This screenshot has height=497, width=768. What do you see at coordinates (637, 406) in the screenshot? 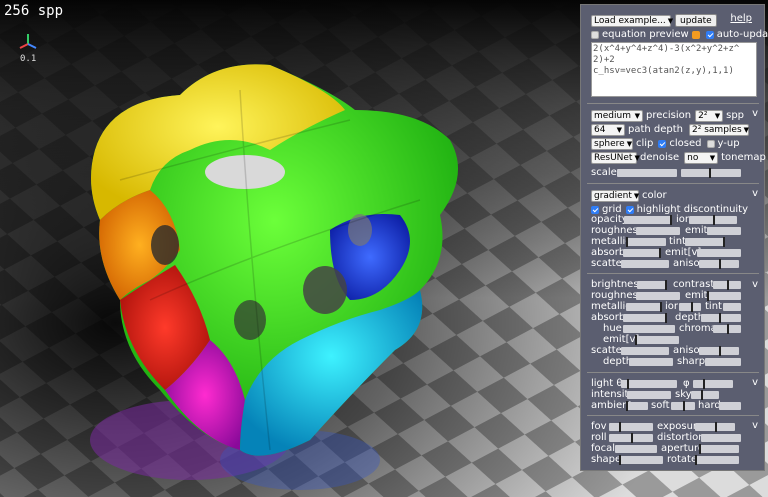
I see `ambient-slider` at bounding box center [637, 406].